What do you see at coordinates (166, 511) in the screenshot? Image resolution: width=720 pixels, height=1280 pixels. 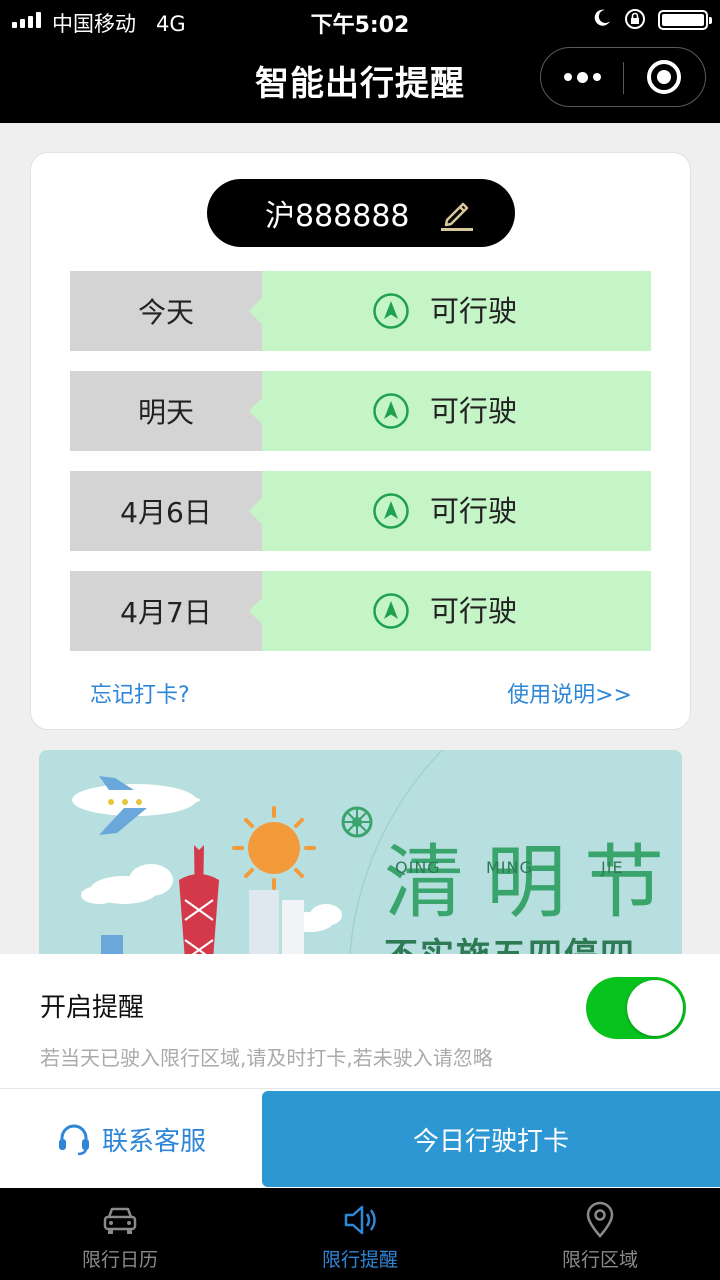 I see `schedule-day: 4月6日` at bounding box center [166, 511].